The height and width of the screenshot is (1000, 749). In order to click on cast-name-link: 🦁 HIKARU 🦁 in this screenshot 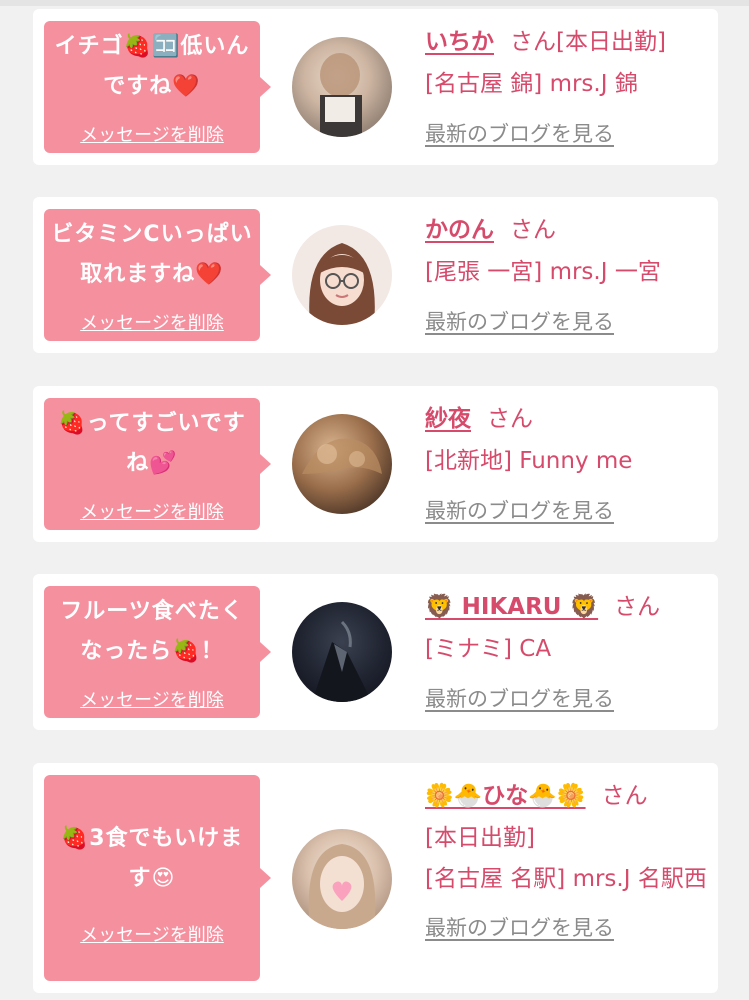, I will do `click(511, 607)`.